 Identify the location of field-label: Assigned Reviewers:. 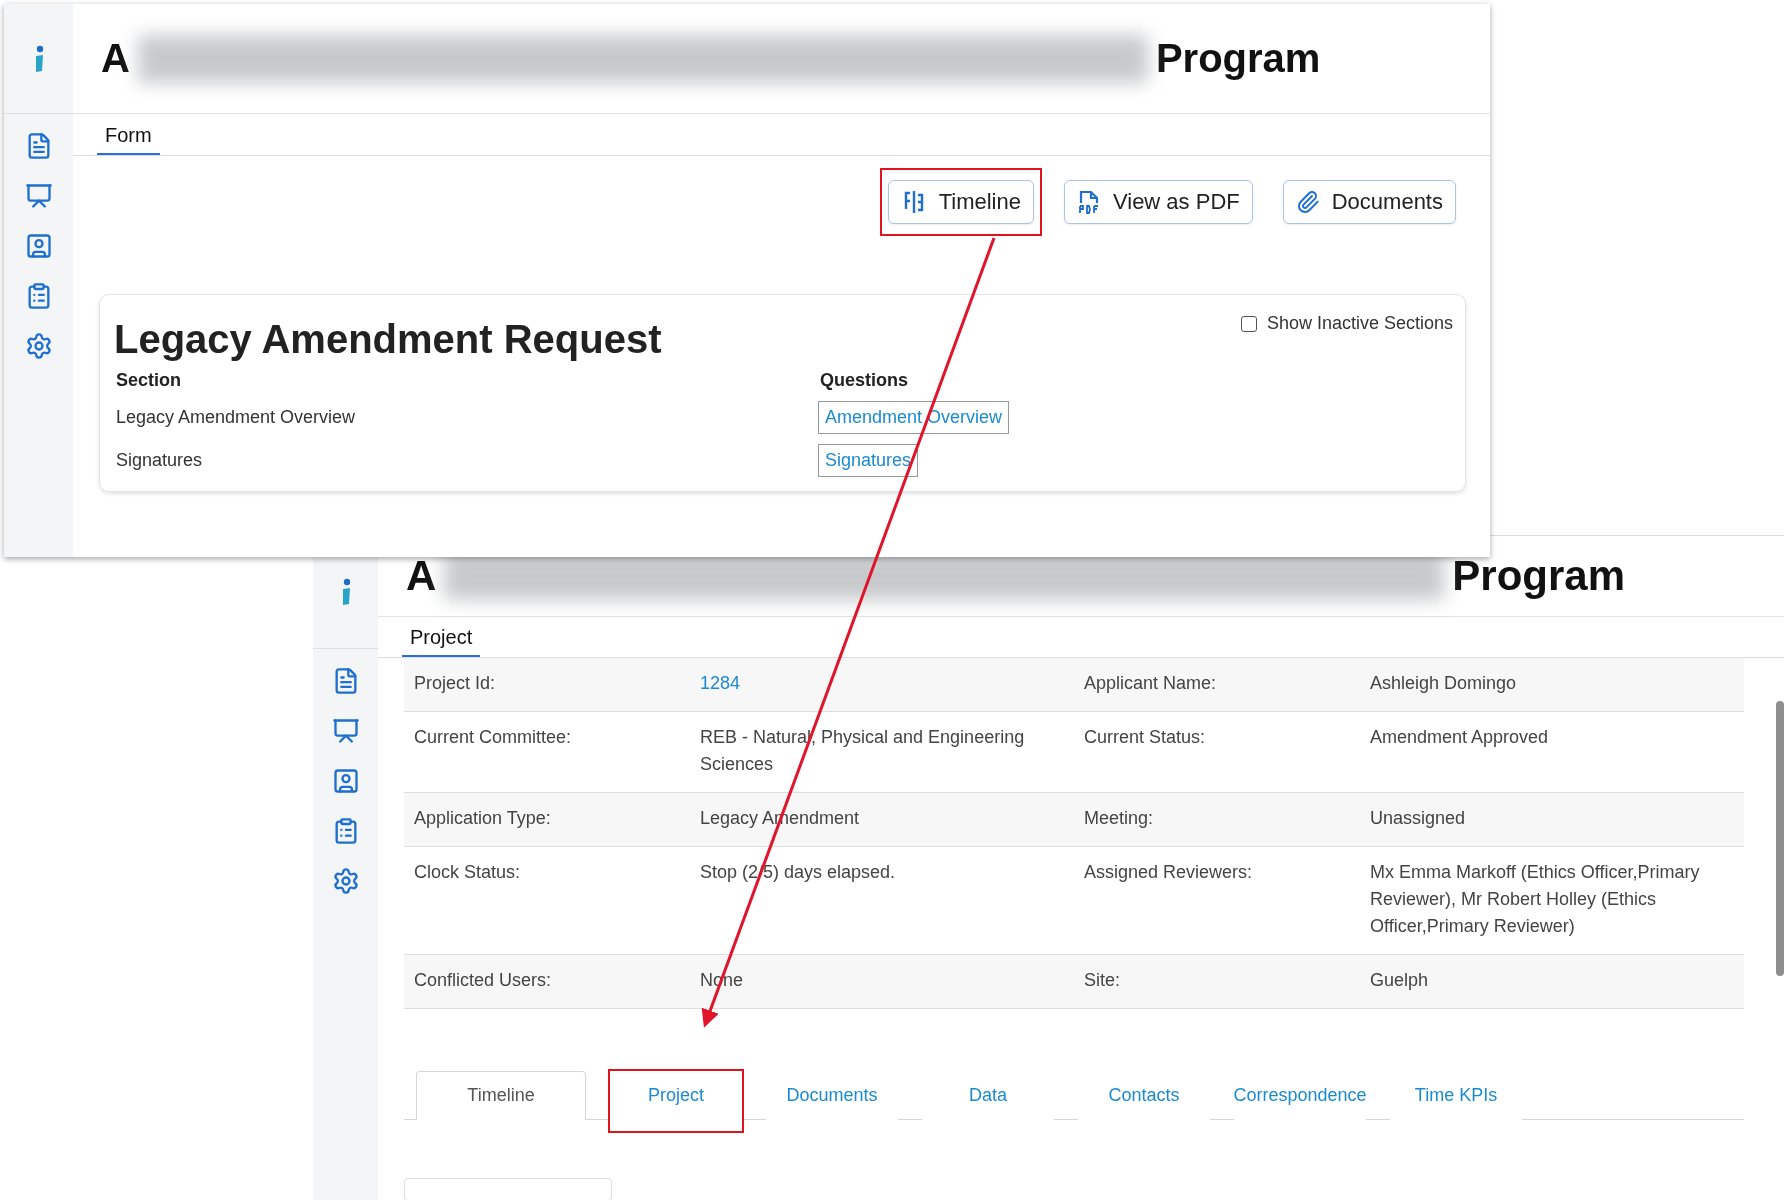
(1168, 872).